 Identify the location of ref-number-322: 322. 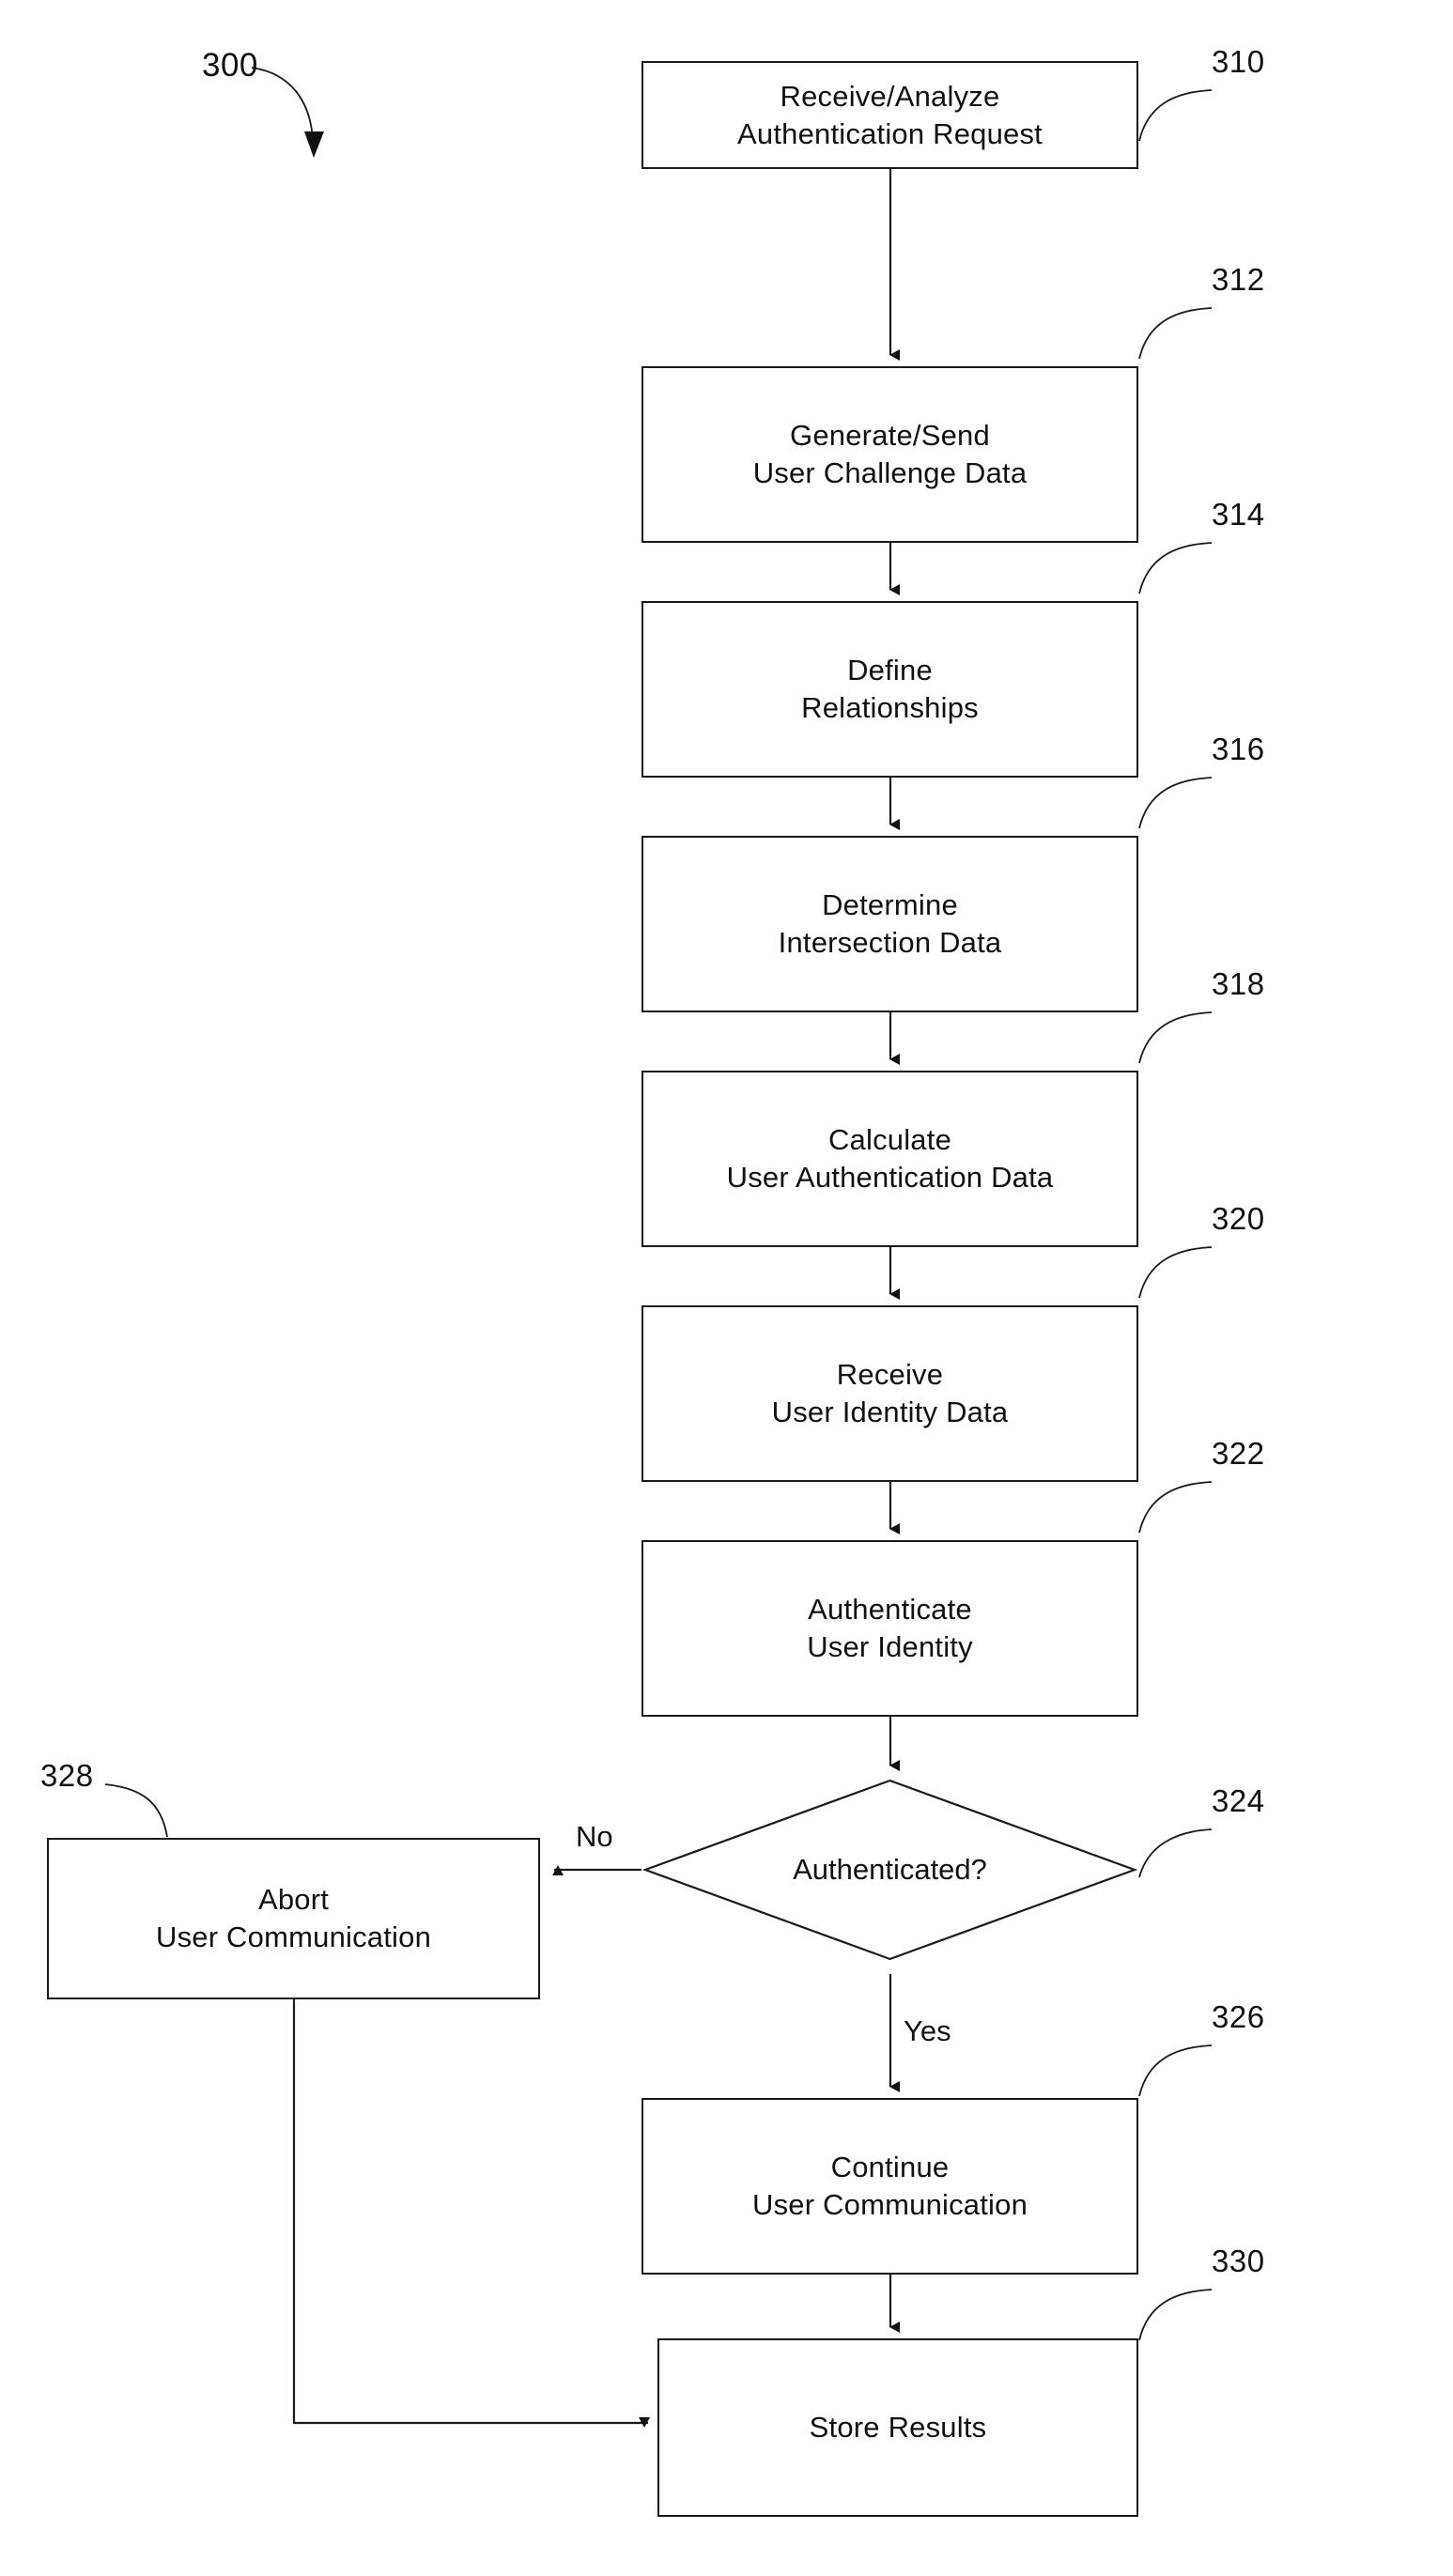
(1238, 1453).